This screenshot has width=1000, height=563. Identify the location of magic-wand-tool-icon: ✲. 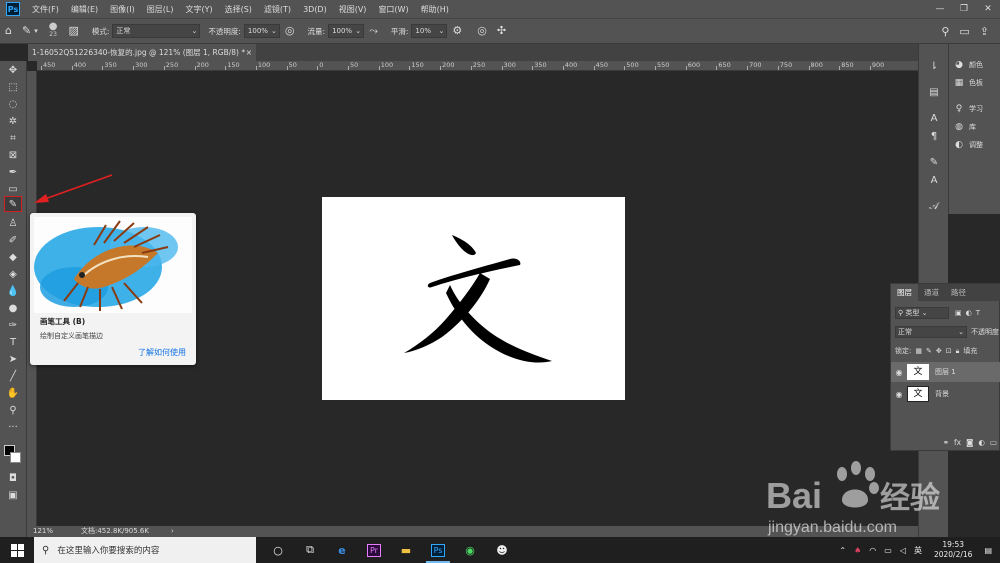
(13, 122).